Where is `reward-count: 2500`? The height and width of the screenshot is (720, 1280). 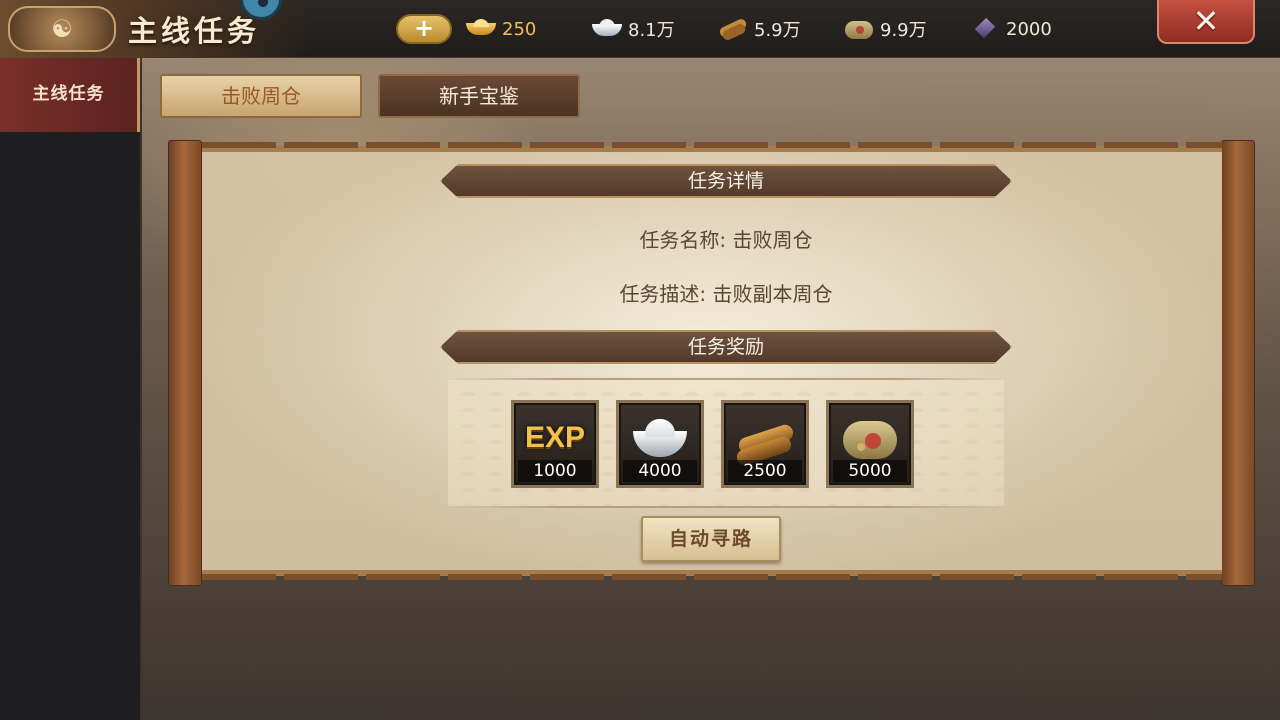 reward-count: 2500 is located at coordinates (765, 471).